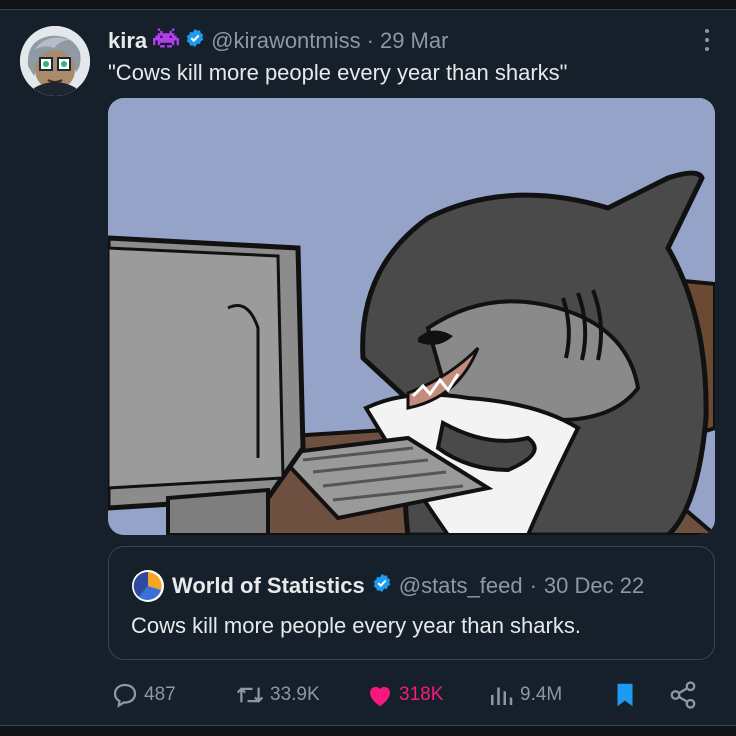 This screenshot has height=736, width=736. I want to click on views-chart-icon, so click(502, 696).